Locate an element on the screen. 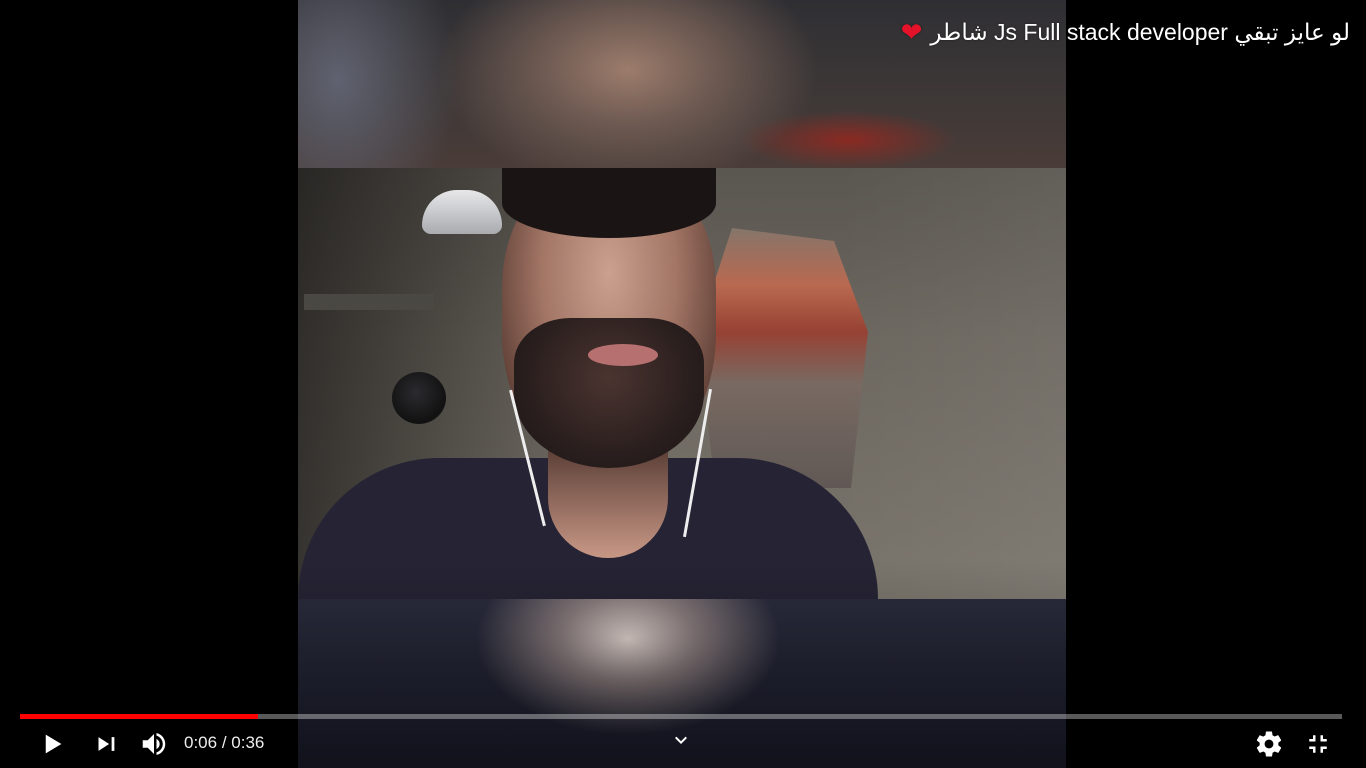  settings-button is located at coordinates (1269, 744).